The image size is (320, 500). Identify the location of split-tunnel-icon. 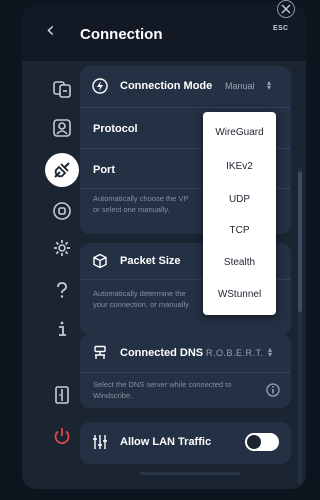
(62, 89).